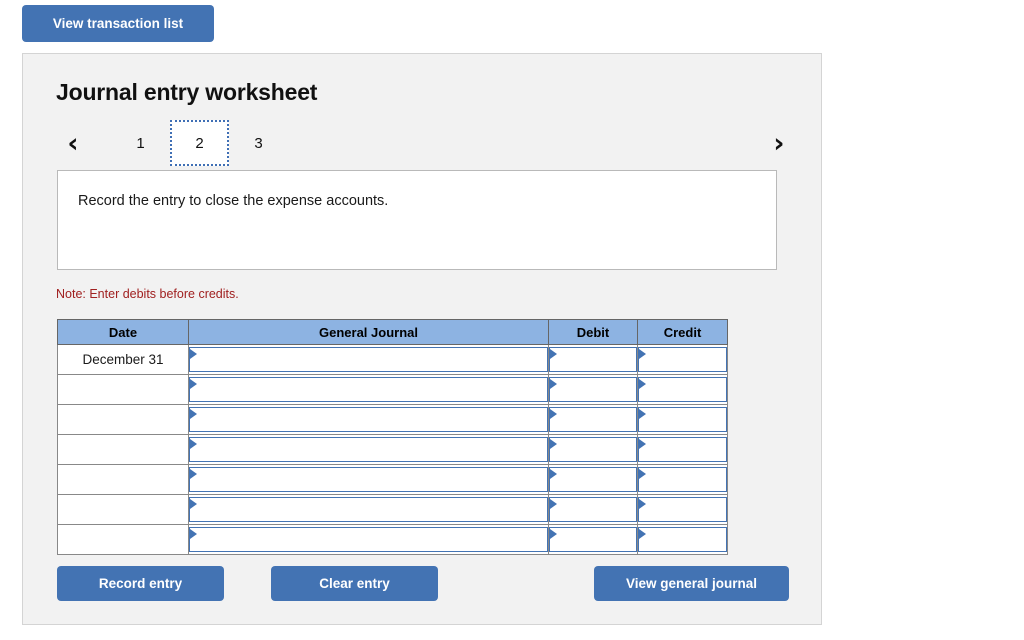  Describe the element at coordinates (593, 332) in the screenshot. I see `column-header-debit: Debit` at that location.